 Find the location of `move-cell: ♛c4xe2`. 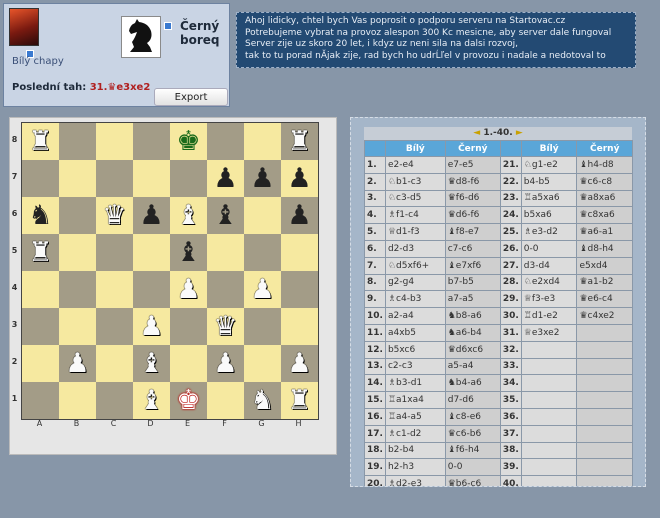

move-cell: ♛c4xe2 is located at coordinates (604, 316).